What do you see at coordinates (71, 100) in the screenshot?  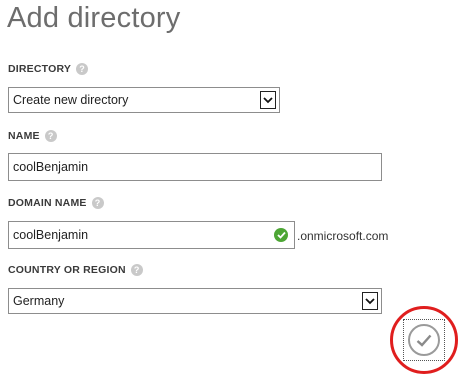 I see `directory-select-value: Create new directory` at bounding box center [71, 100].